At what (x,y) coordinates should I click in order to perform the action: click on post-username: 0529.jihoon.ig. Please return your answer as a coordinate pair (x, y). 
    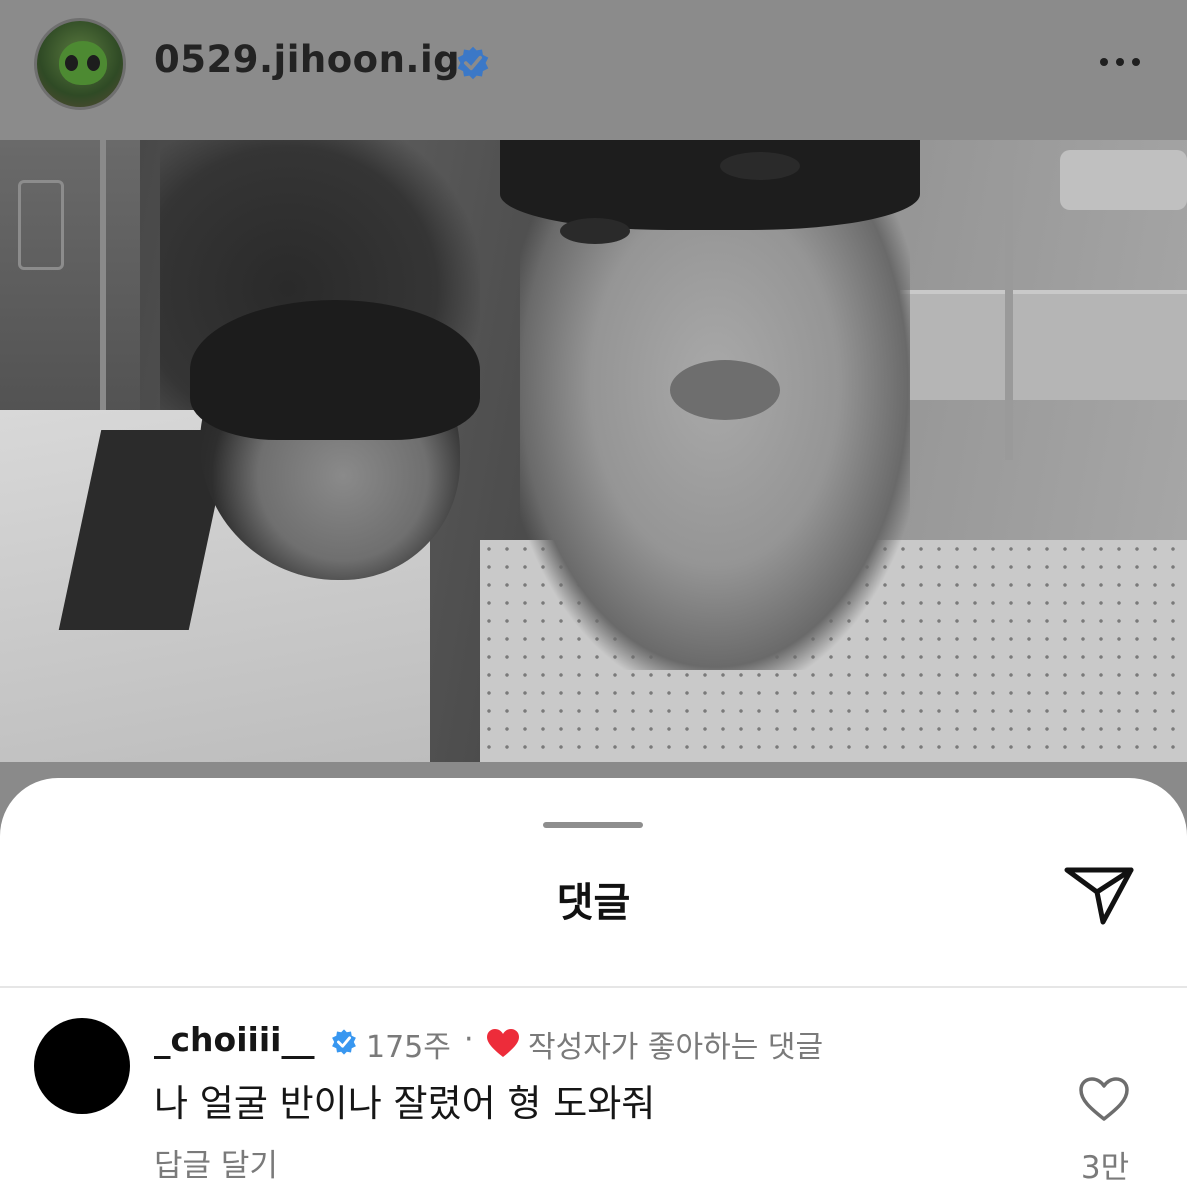
    Looking at the image, I should click on (307, 59).